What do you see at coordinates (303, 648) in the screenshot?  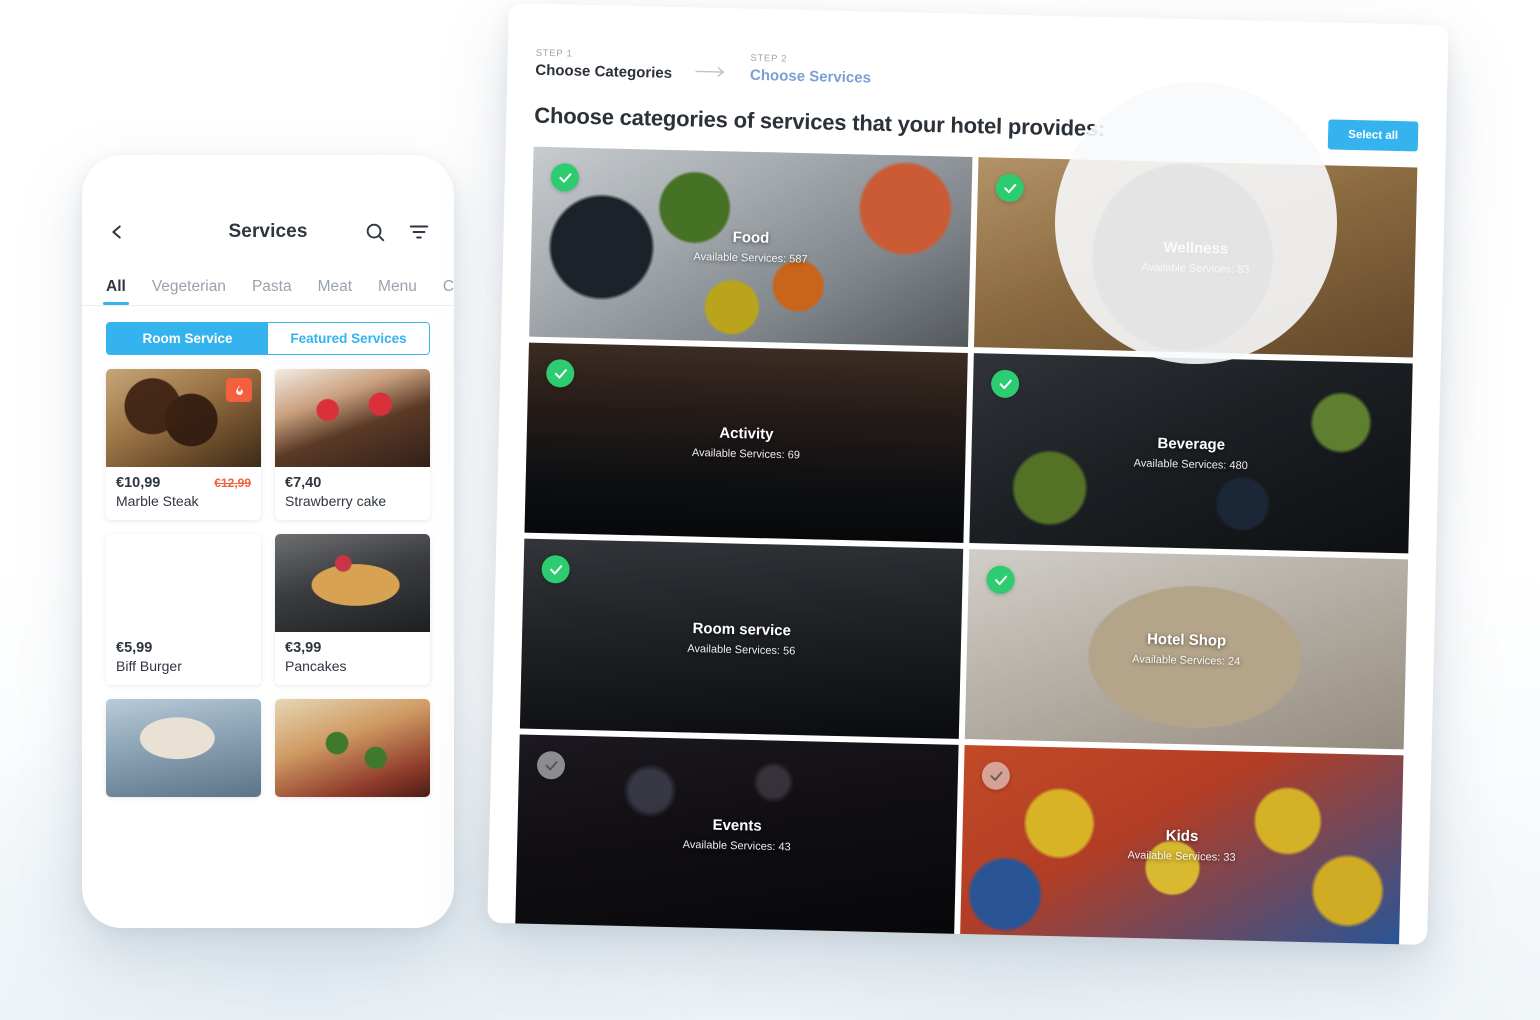 I see `product-price: €3,99` at bounding box center [303, 648].